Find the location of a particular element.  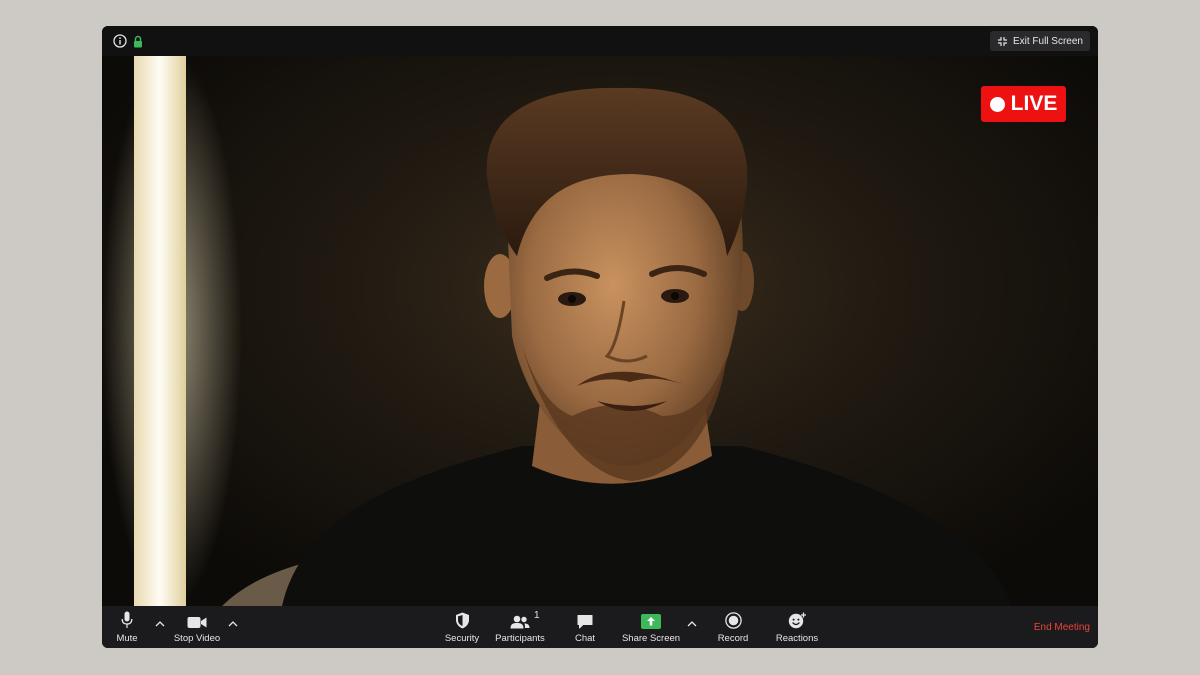

security-label: Security is located at coordinates (462, 638).